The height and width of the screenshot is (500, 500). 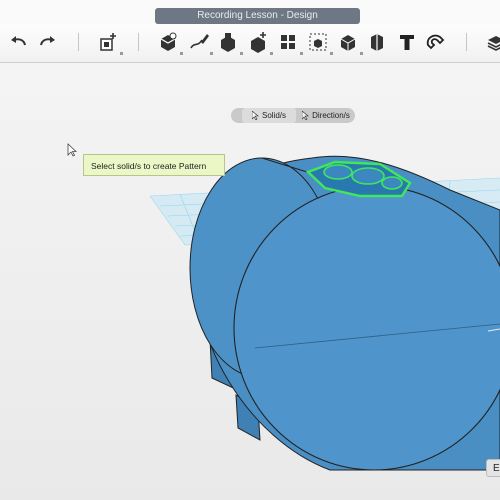 I want to click on directions-selector-button: Direction/s, so click(x=326, y=115).